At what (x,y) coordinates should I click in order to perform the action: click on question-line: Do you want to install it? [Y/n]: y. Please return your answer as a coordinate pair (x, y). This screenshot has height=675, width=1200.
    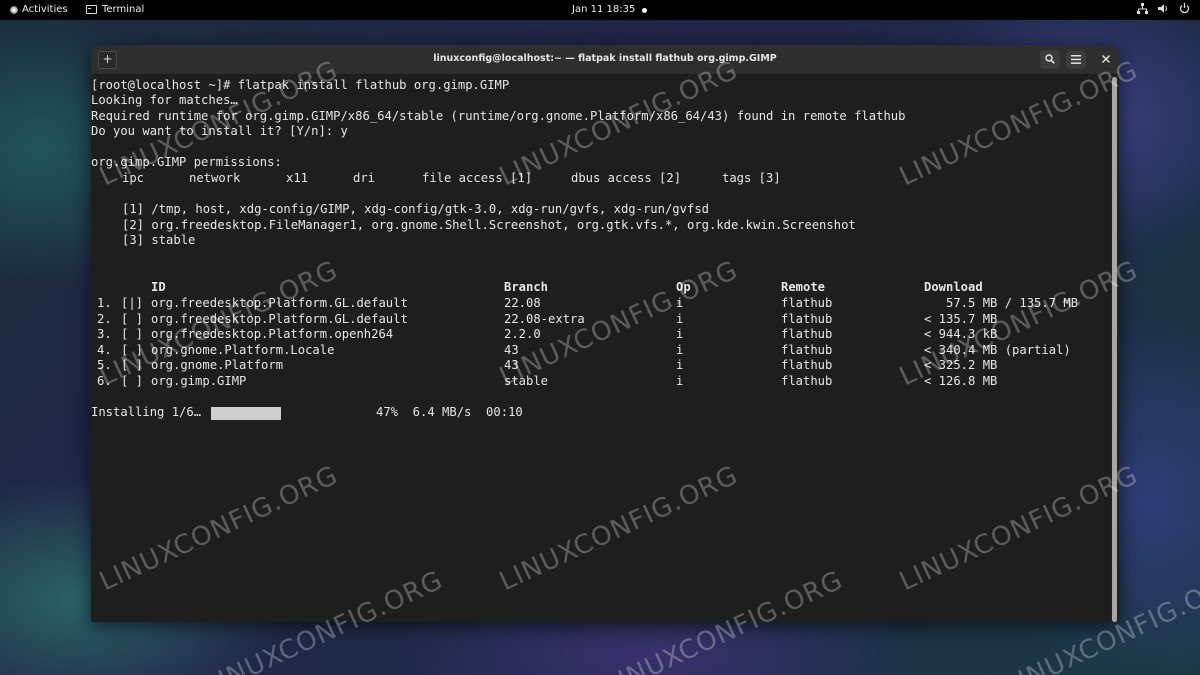
    Looking at the image, I should click on (219, 131).